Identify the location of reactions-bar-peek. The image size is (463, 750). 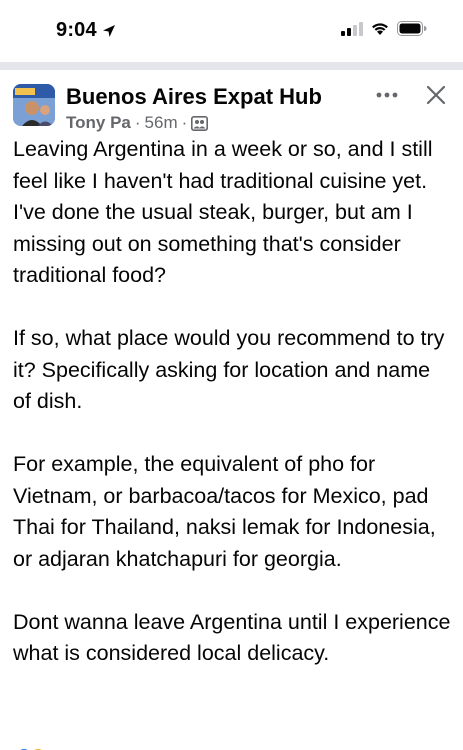
(231, 746).